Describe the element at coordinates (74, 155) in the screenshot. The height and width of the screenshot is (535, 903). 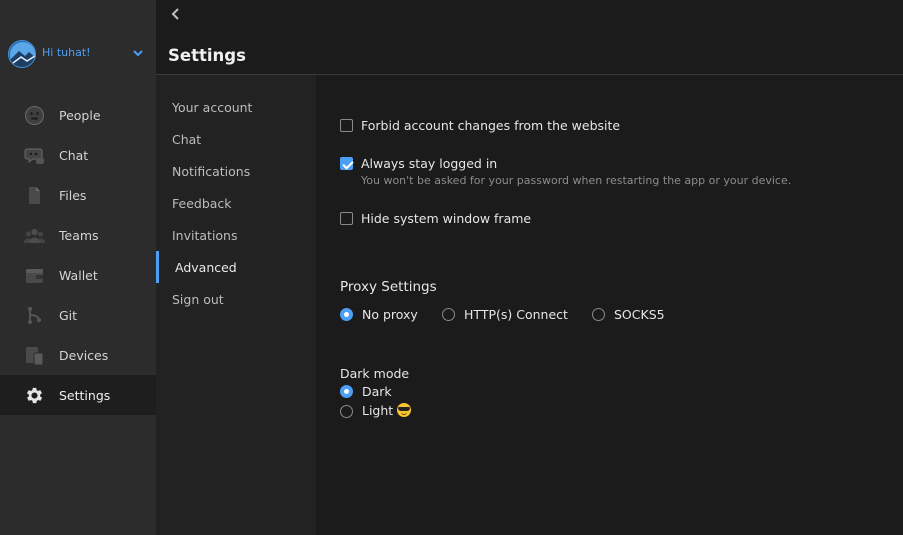
I see `nav-label: Chat` at that location.